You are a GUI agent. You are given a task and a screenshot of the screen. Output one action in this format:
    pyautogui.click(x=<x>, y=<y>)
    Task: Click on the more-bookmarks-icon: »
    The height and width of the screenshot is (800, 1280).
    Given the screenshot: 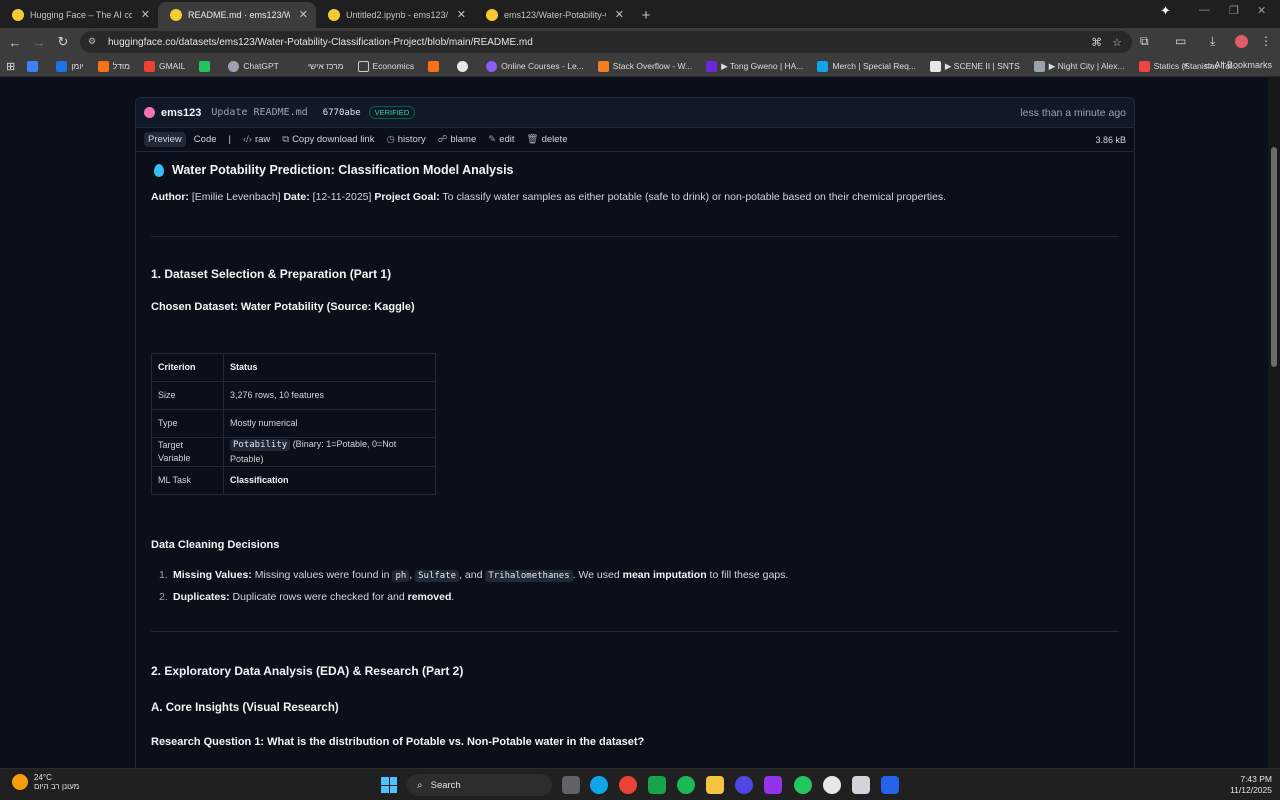 What is the action you would take?
    pyautogui.click(x=1185, y=65)
    